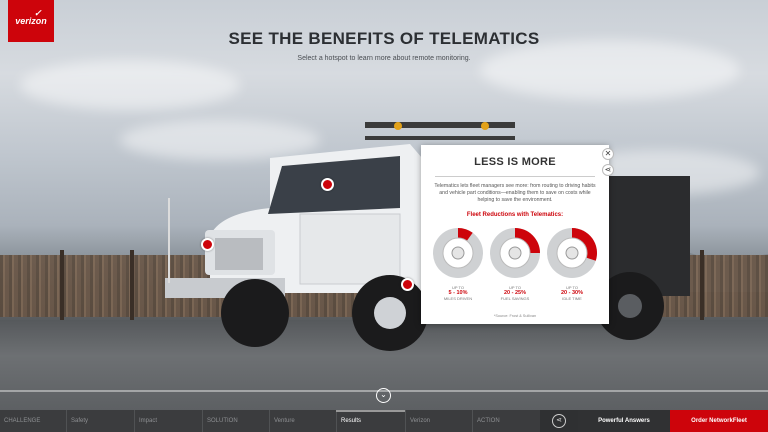  Describe the element at coordinates (222, 421) in the screenshot. I see `nav-item-solution: SOLUTION` at that location.